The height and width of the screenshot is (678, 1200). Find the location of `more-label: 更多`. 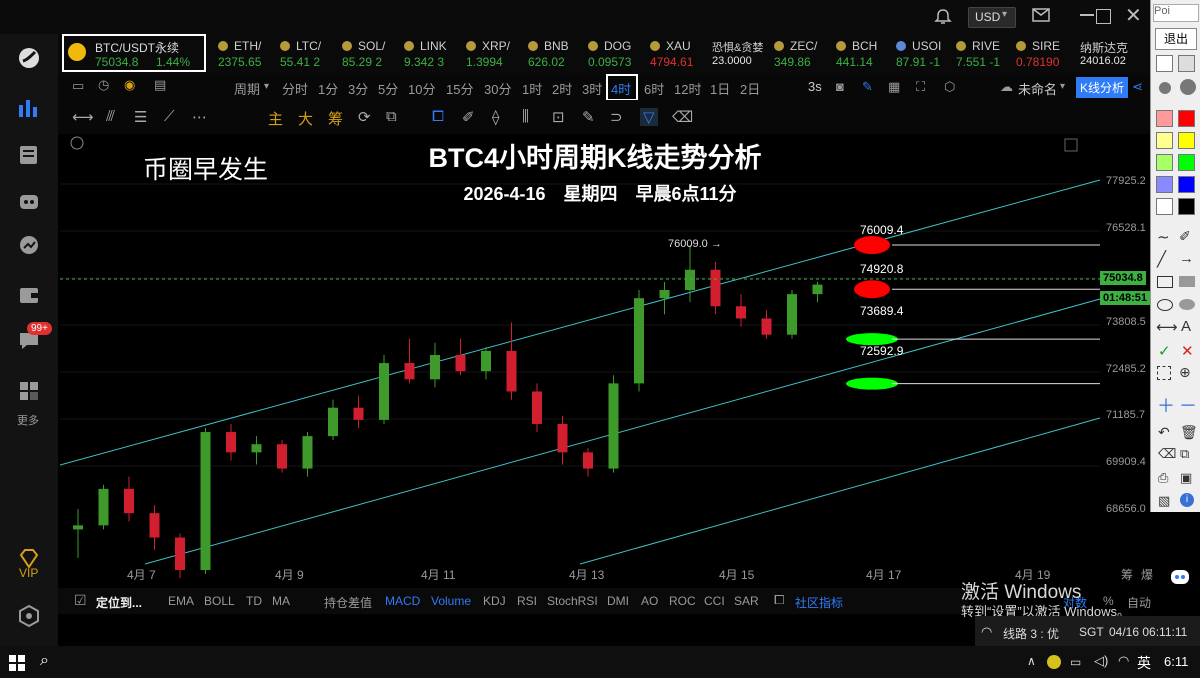

more-label: 更多 is located at coordinates (28, 420).